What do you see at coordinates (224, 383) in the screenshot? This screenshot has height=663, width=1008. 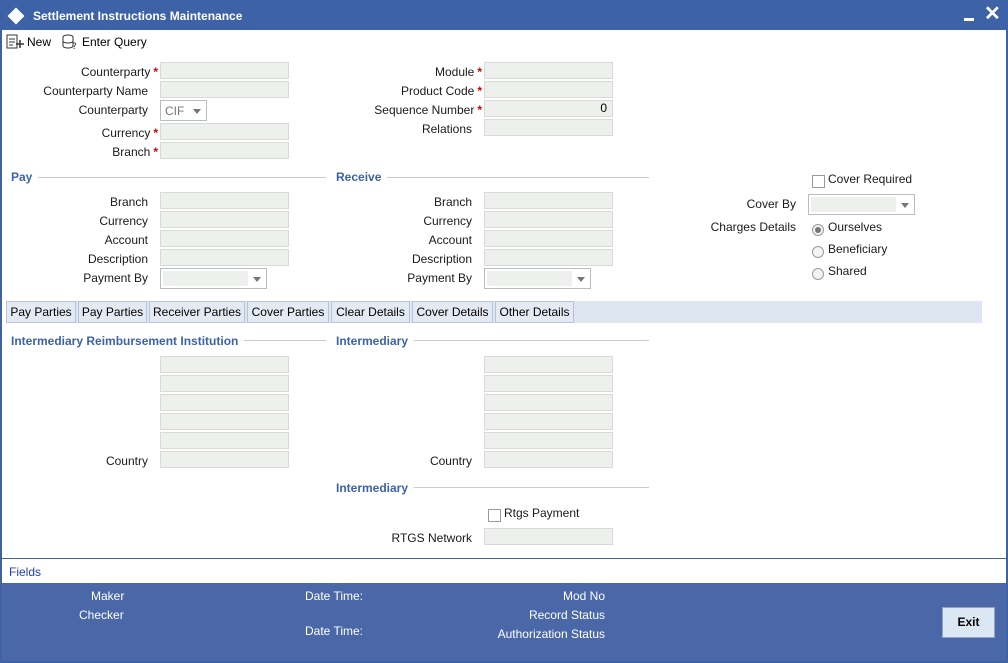 I see `irb-line-2-field` at bounding box center [224, 383].